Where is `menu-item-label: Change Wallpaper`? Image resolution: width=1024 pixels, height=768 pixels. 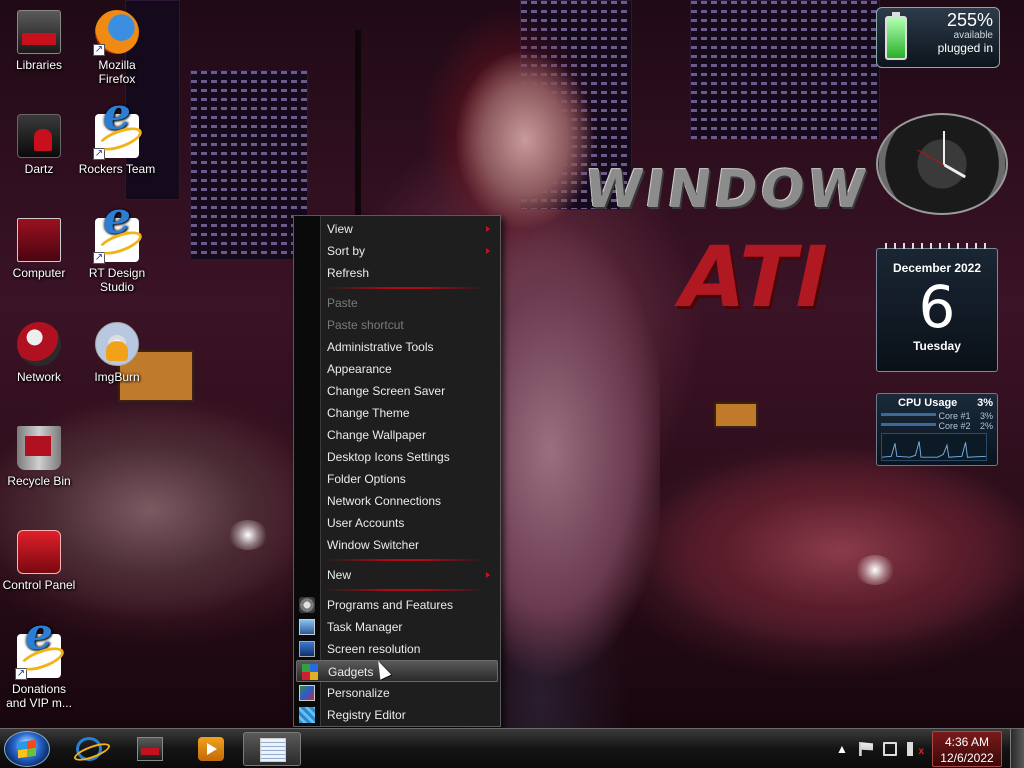
menu-item-label: Change Wallpaper is located at coordinates (376, 435).